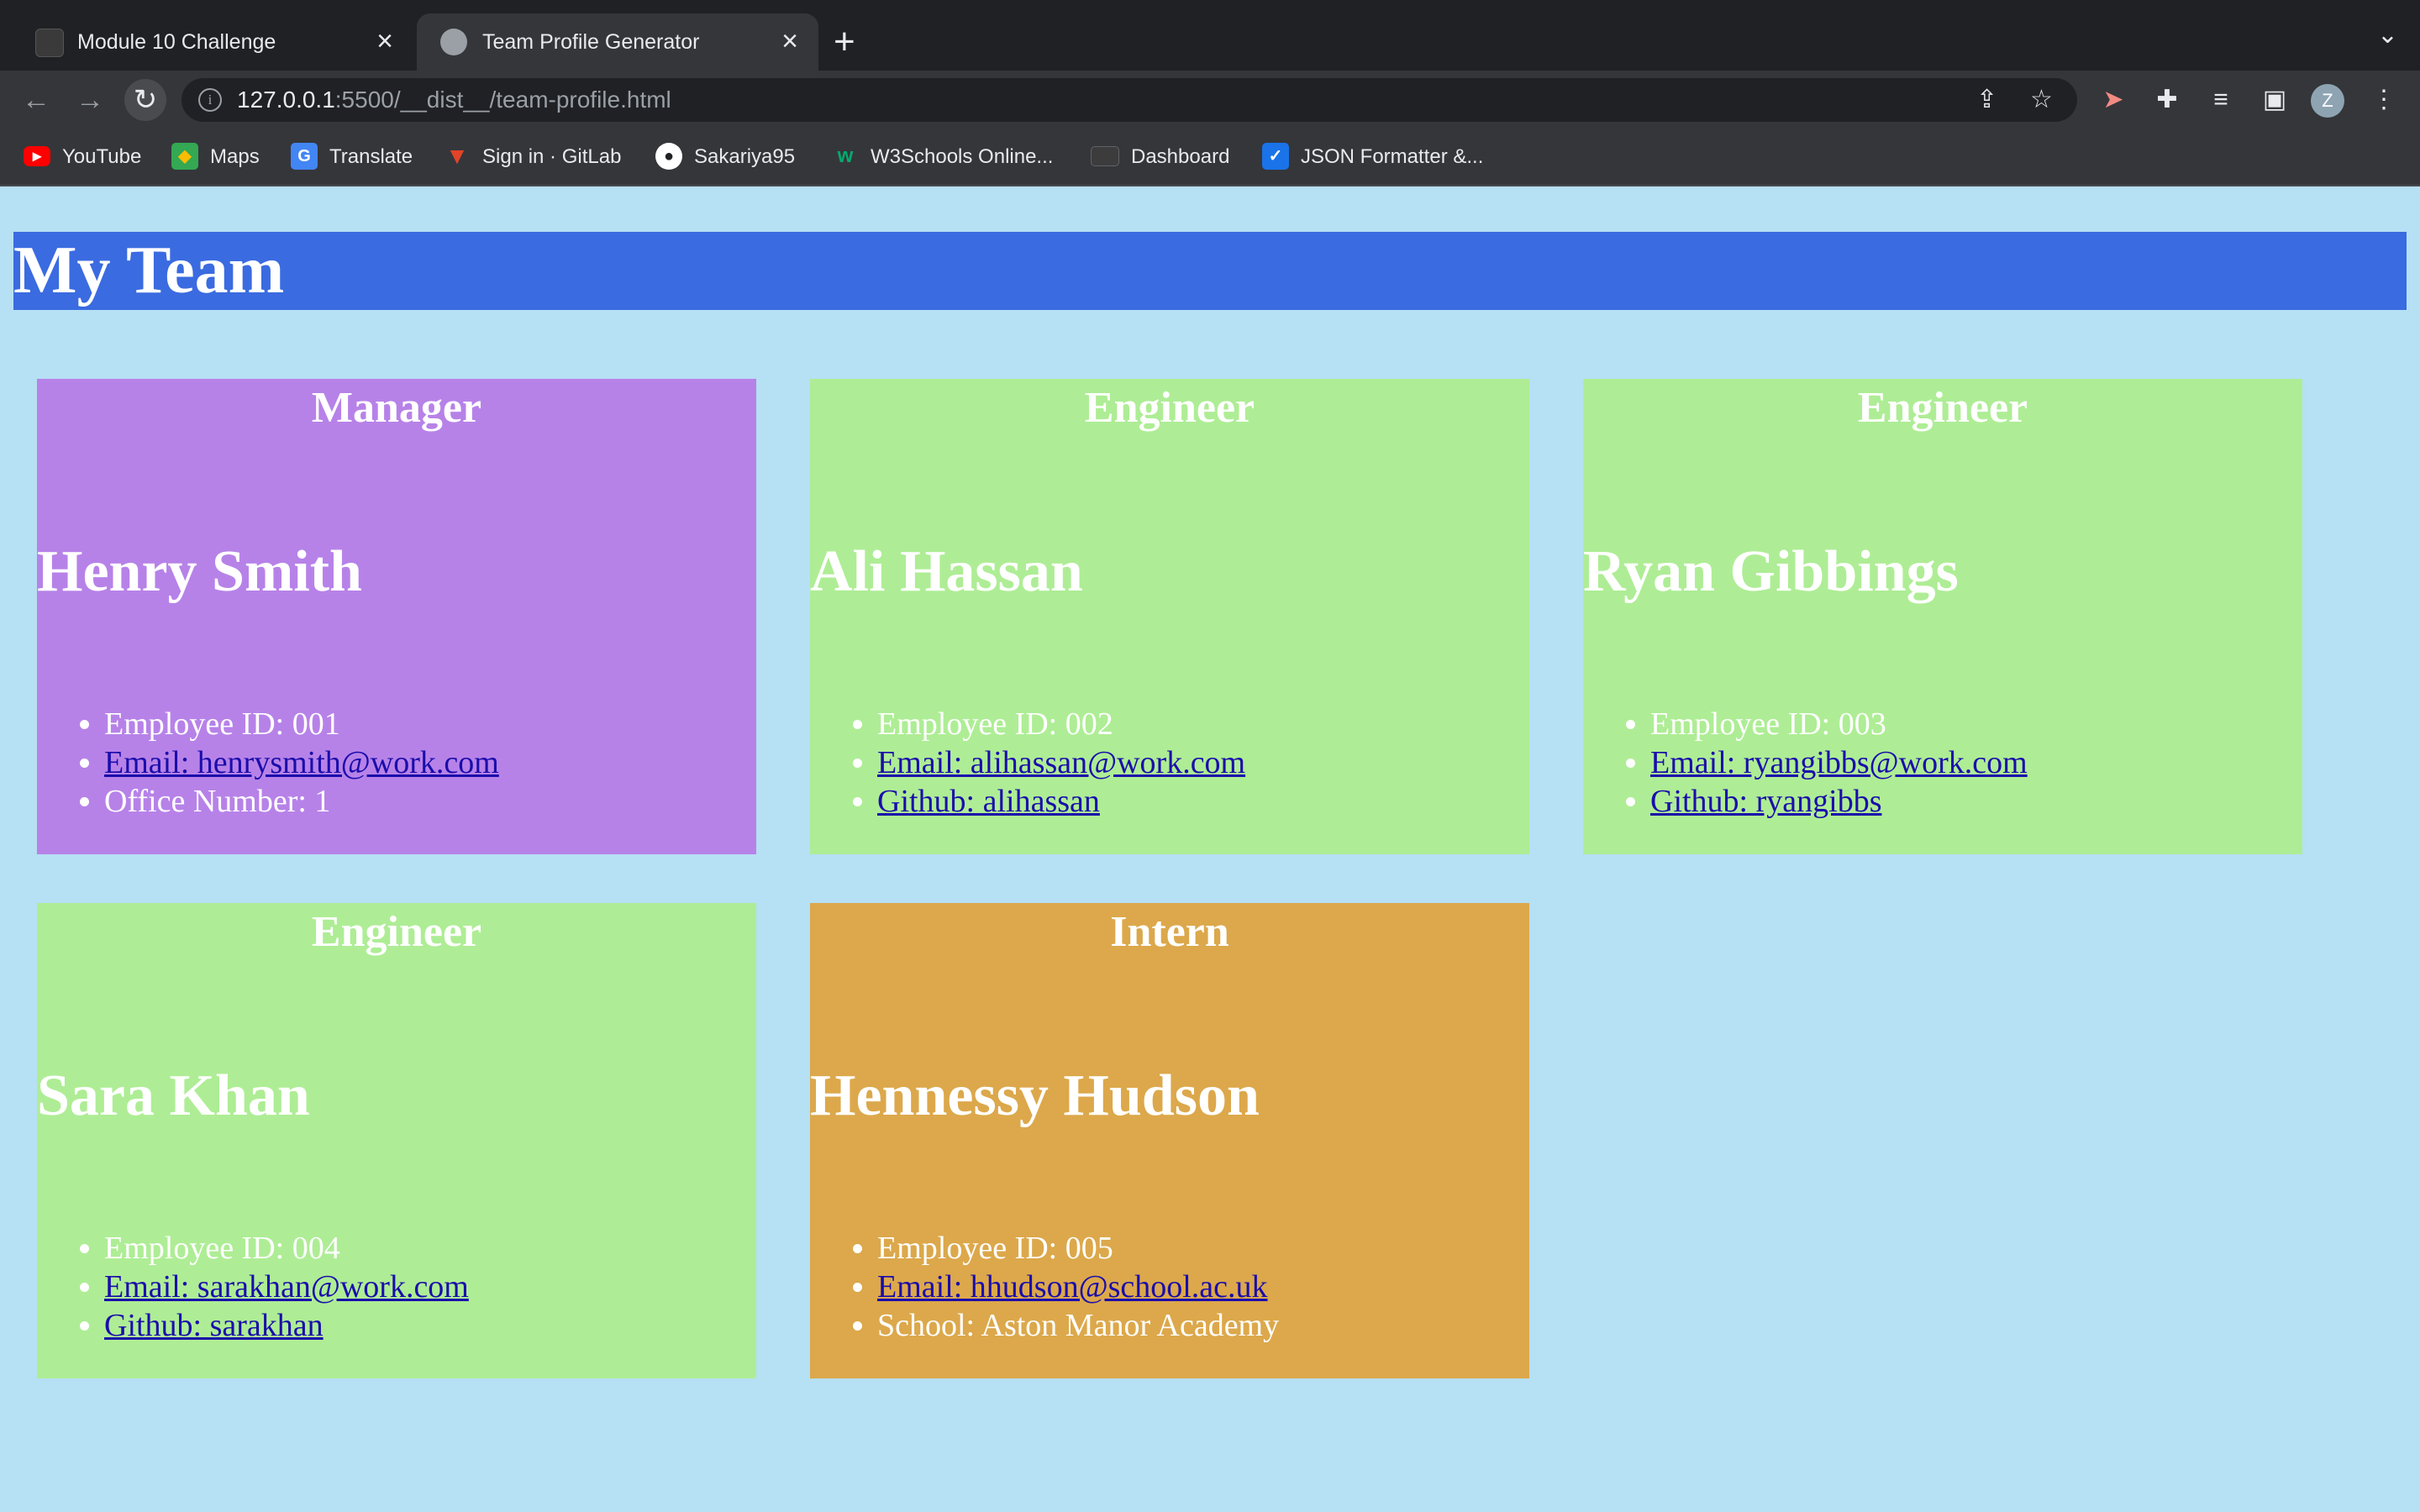 This screenshot has width=2420, height=1512. I want to click on translate-icon: G, so click(304, 156).